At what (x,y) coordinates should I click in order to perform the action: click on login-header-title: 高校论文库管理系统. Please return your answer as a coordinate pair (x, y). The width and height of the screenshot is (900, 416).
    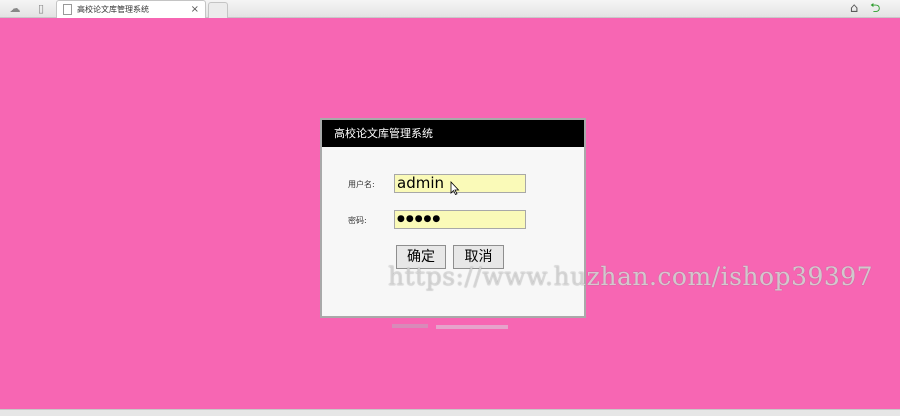
    Looking at the image, I should click on (453, 133).